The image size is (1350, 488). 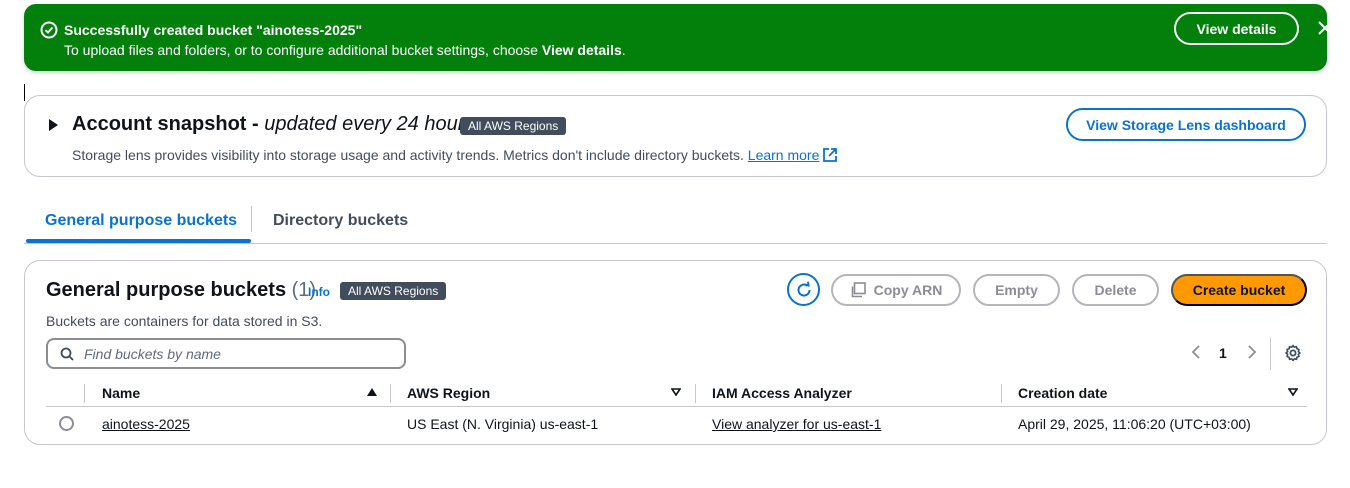 I want to click on close-icon, so click(x=1325, y=28).